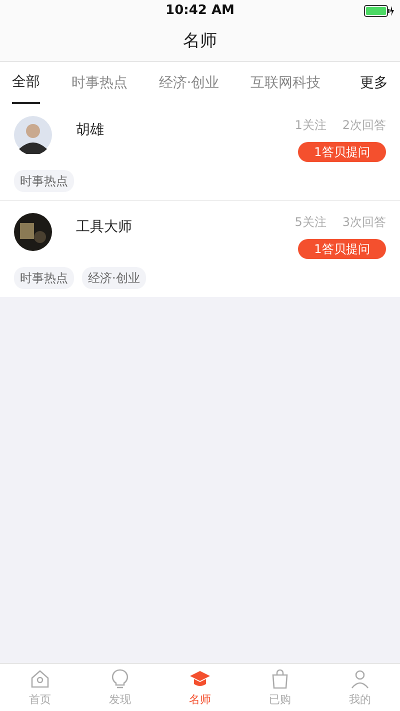 The image size is (400, 711). What do you see at coordinates (189, 83) in the screenshot?
I see `category-tab: 经济·创业` at bounding box center [189, 83].